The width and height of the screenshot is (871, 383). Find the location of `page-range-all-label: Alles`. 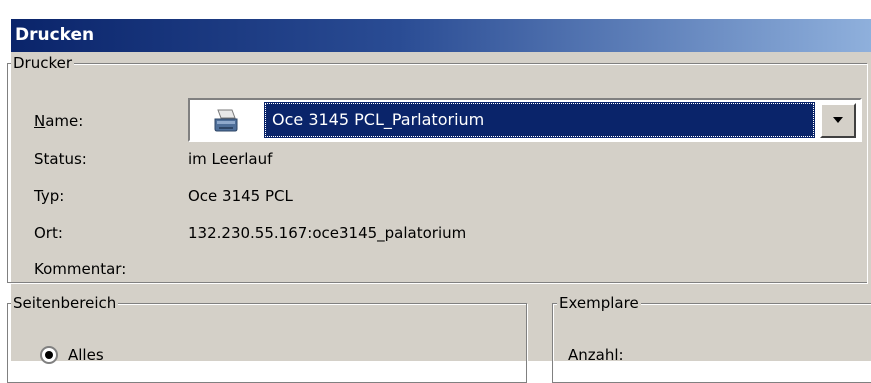

page-range-all-label: Alles is located at coordinates (86, 355).